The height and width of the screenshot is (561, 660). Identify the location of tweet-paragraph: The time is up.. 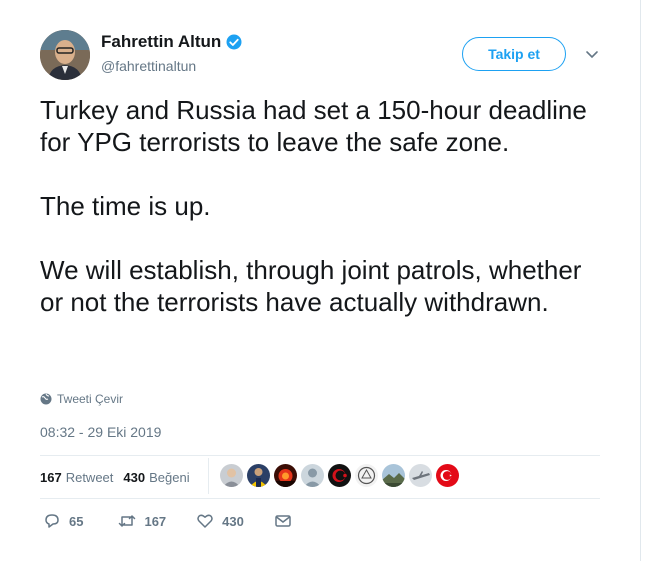
(125, 206).